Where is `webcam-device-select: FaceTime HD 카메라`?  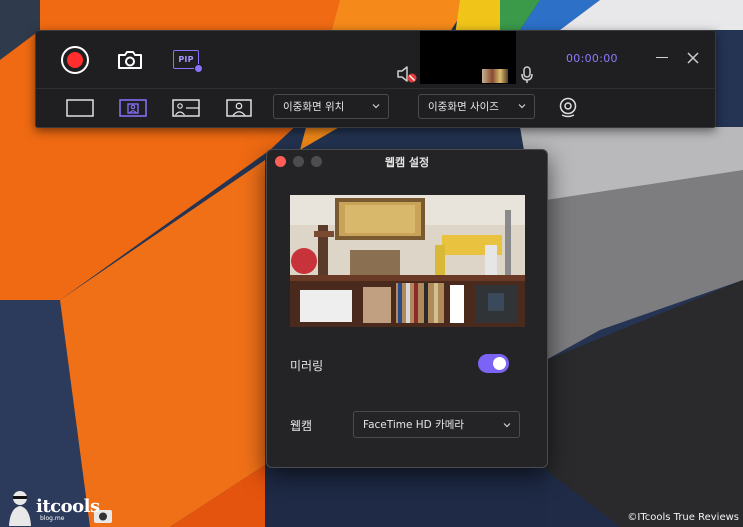 webcam-device-select: FaceTime HD 카메라 is located at coordinates (436, 424).